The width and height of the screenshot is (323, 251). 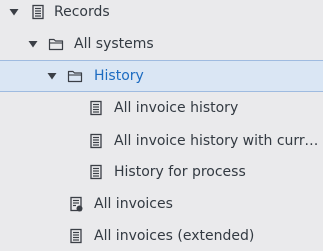 I want to click on tree-node-all-systems: All systems, so click(x=161, y=44).